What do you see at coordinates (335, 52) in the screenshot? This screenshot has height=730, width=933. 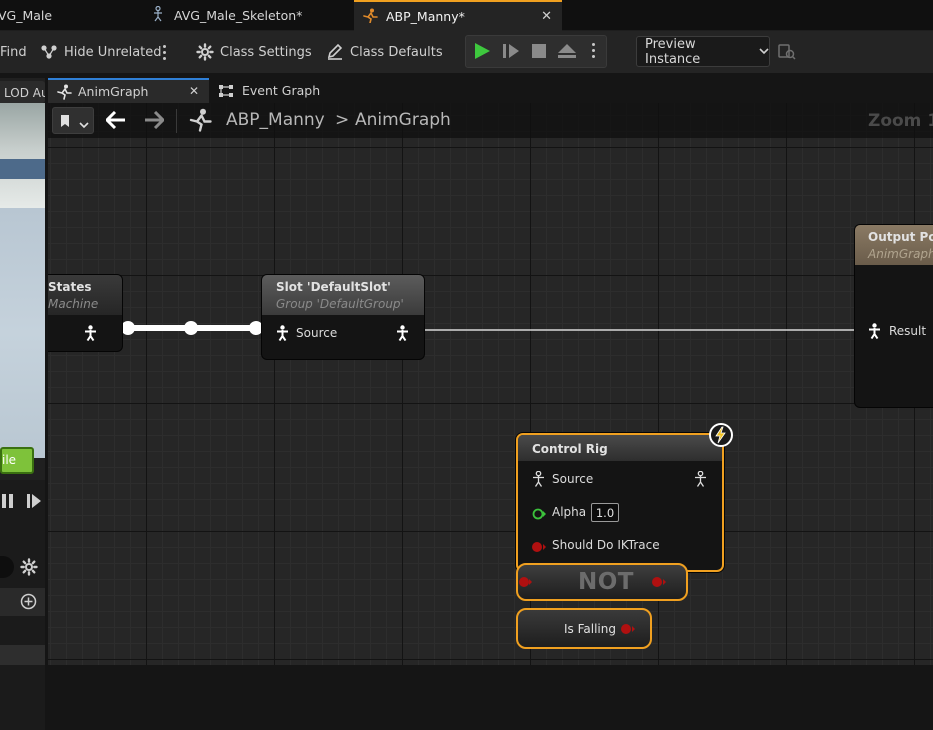 I see `pencil-icon` at bounding box center [335, 52].